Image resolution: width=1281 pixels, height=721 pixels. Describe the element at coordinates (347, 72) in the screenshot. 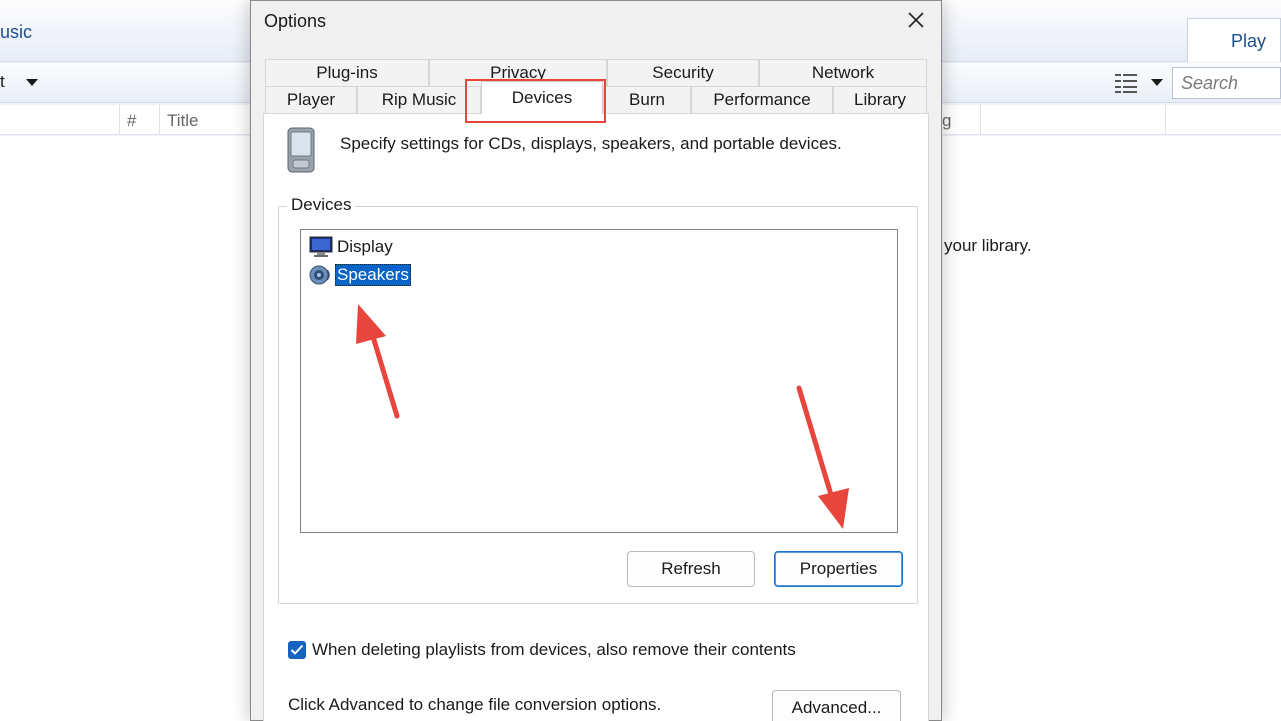

I see `tab-plug-ins: Plug-ins` at that location.